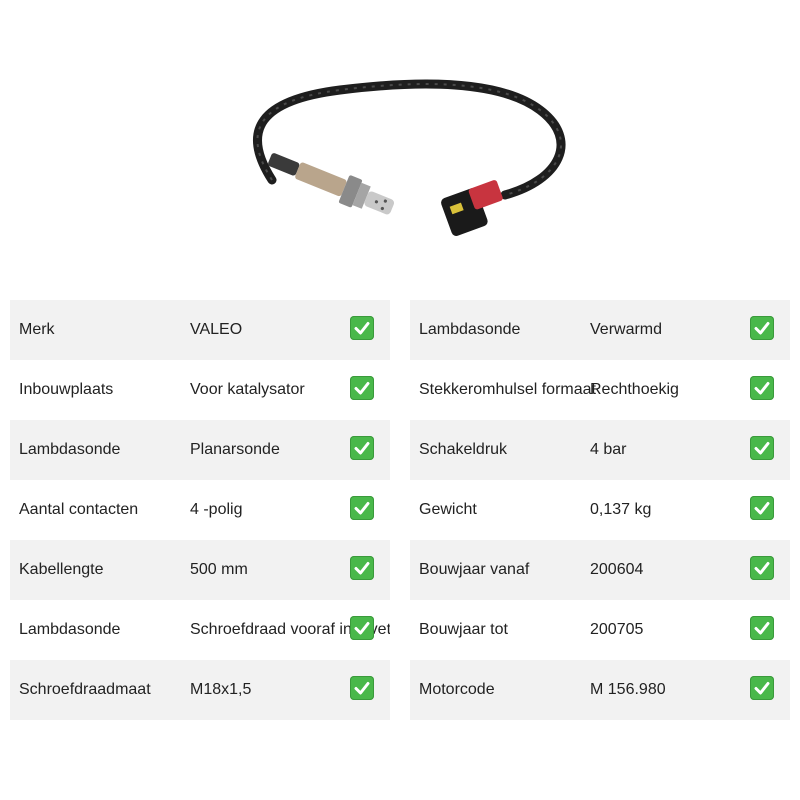  What do you see at coordinates (621, 509) in the screenshot?
I see `spec-value: 0,137 kg` at bounding box center [621, 509].